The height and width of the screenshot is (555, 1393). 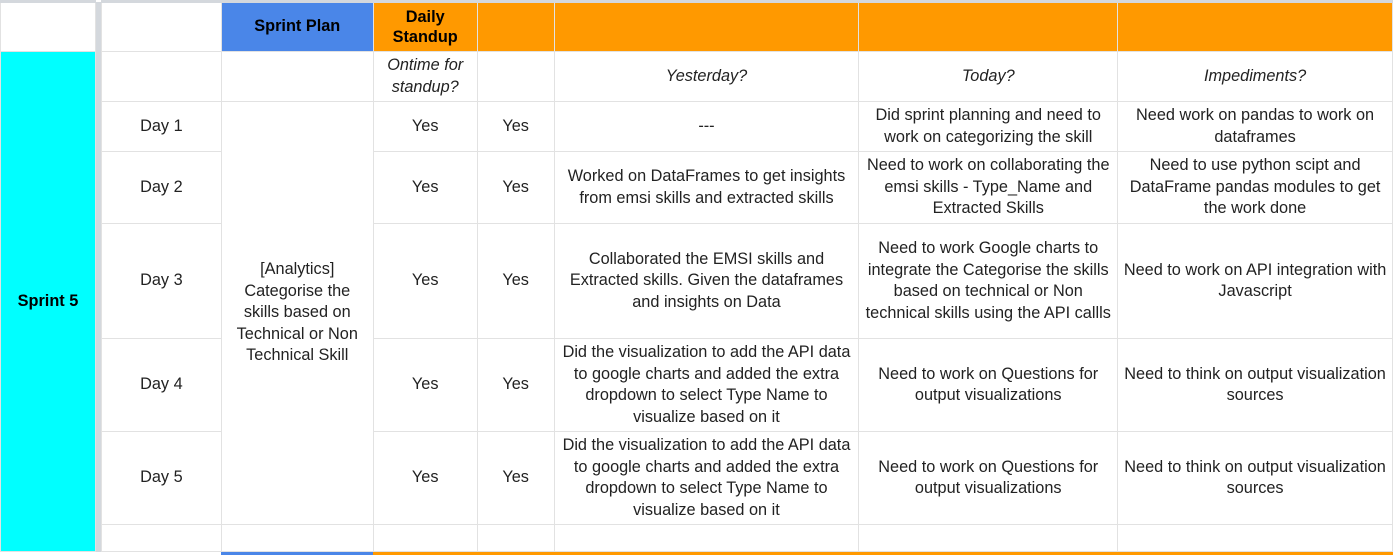 What do you see at coordinates (161, 76) in the screenshot?
I see `cell-b2` at bounding box center [161, 76].